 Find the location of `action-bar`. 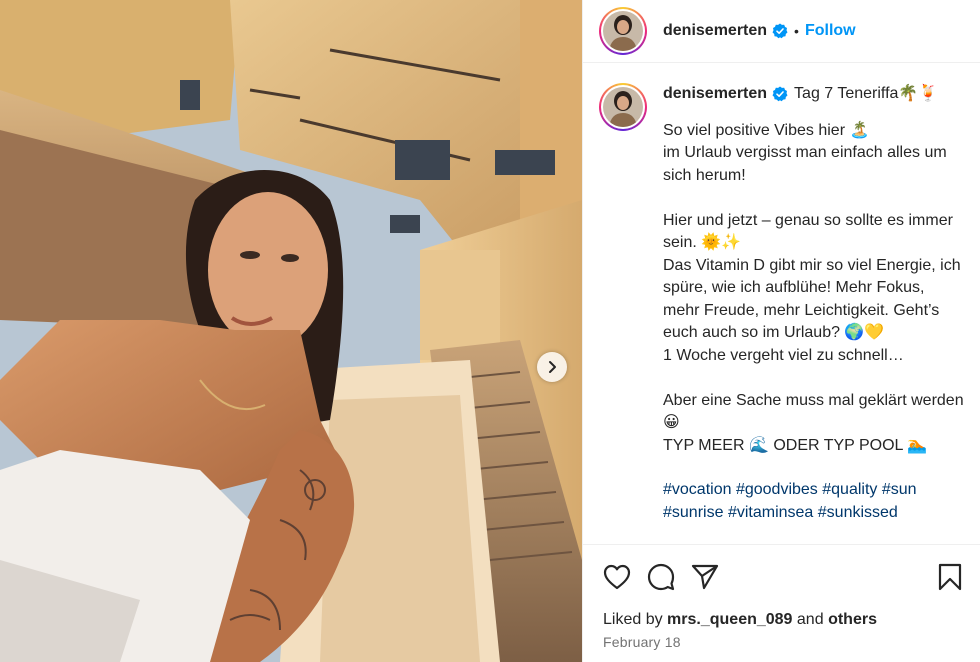

action-bar is located at coordinates (781, 576).